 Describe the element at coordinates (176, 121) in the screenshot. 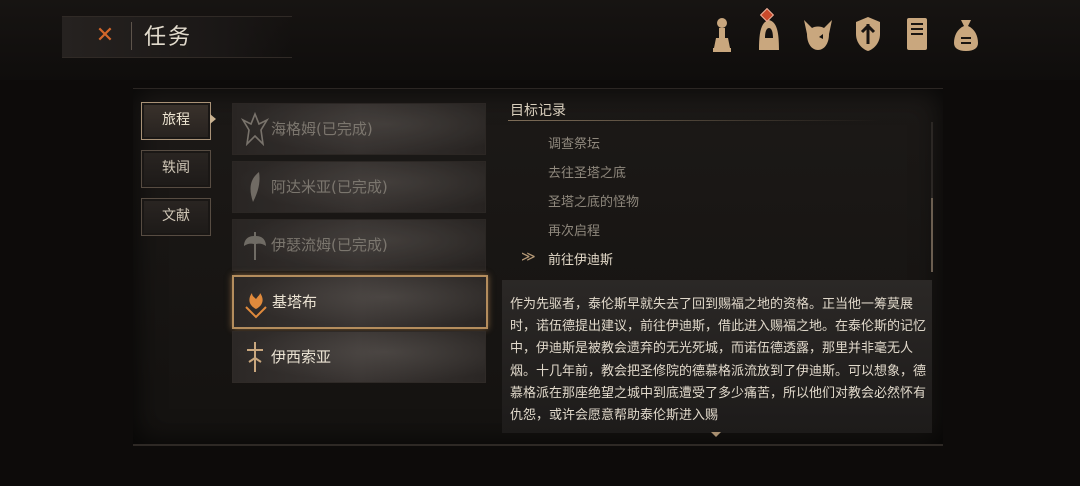

I see `tab-journey: 旅程` at that location.